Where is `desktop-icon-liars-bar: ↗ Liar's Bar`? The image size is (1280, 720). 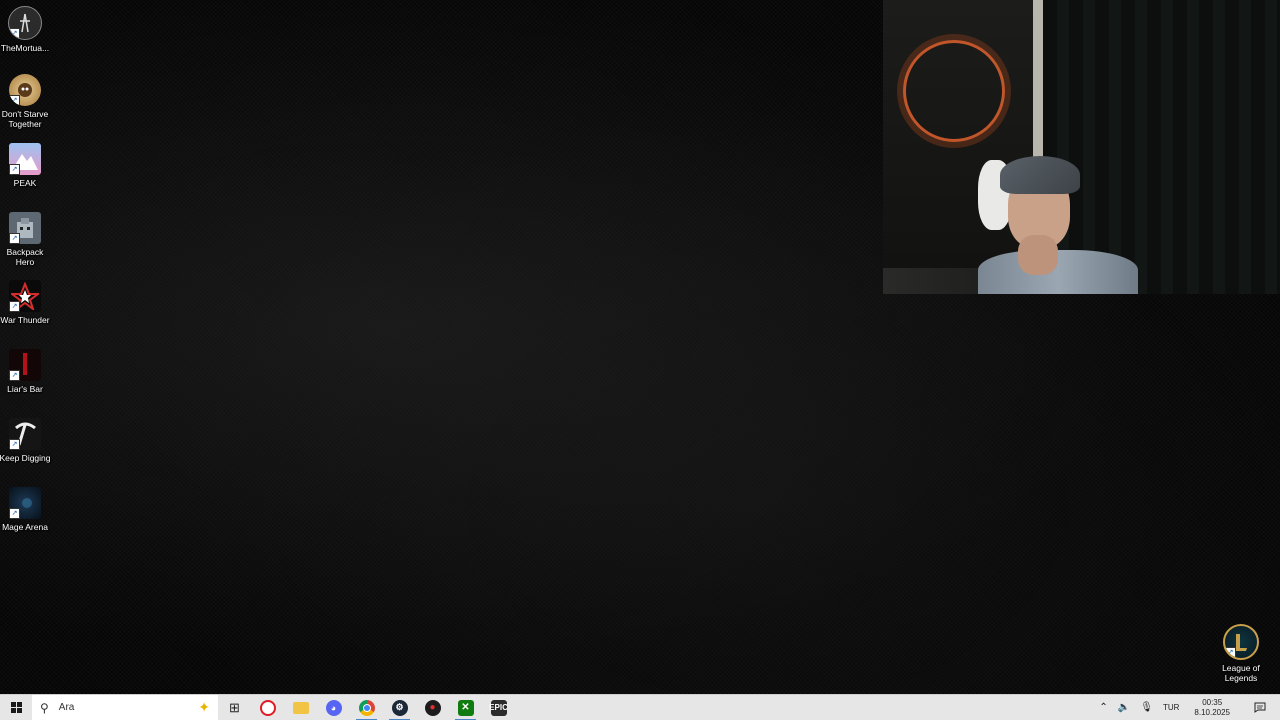
desktop-icon-liars-bar: ↗ Liar's Bar is located at coordinates (25, 371).